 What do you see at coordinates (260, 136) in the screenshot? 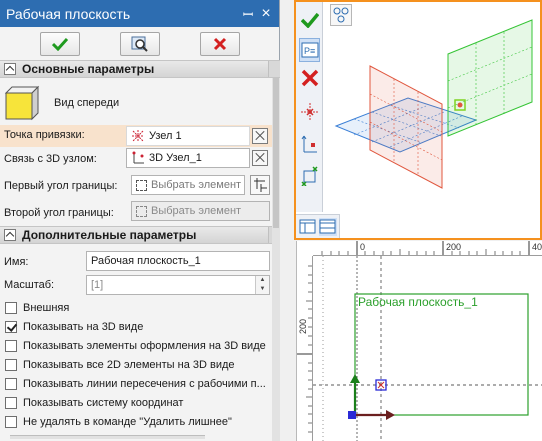
I see `clear-anchor-icon` at bounding box center [260, 136].